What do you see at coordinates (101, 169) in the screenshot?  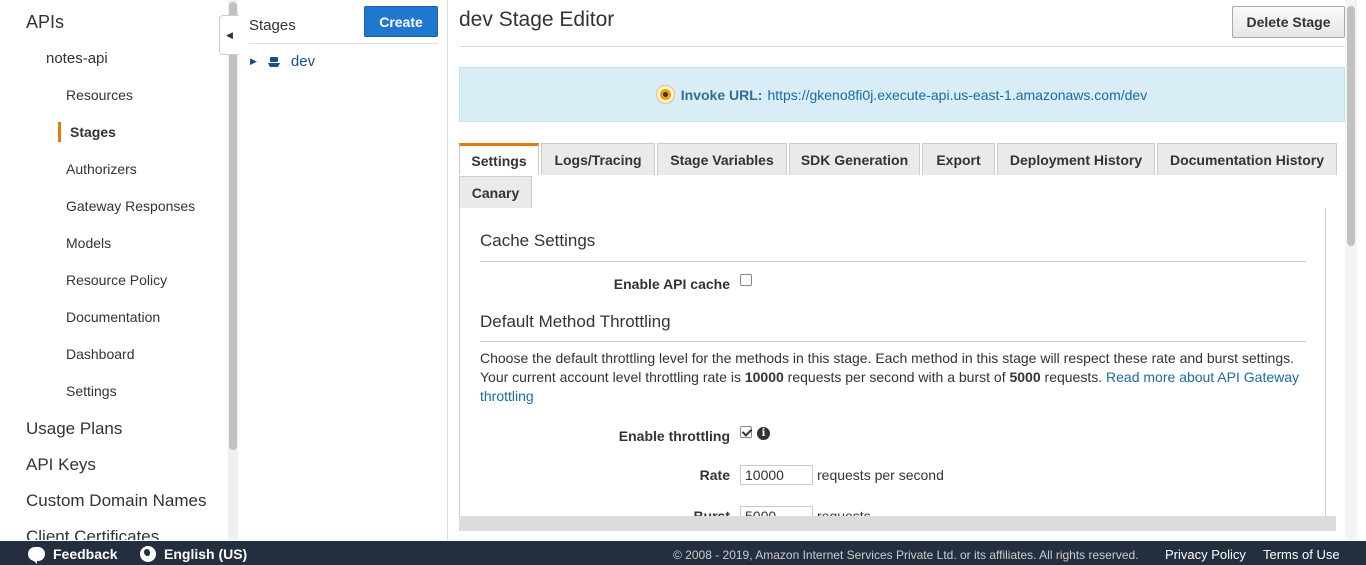 I see `nav-item-authorizers: Authorizers` at bounding box center [101, 169].